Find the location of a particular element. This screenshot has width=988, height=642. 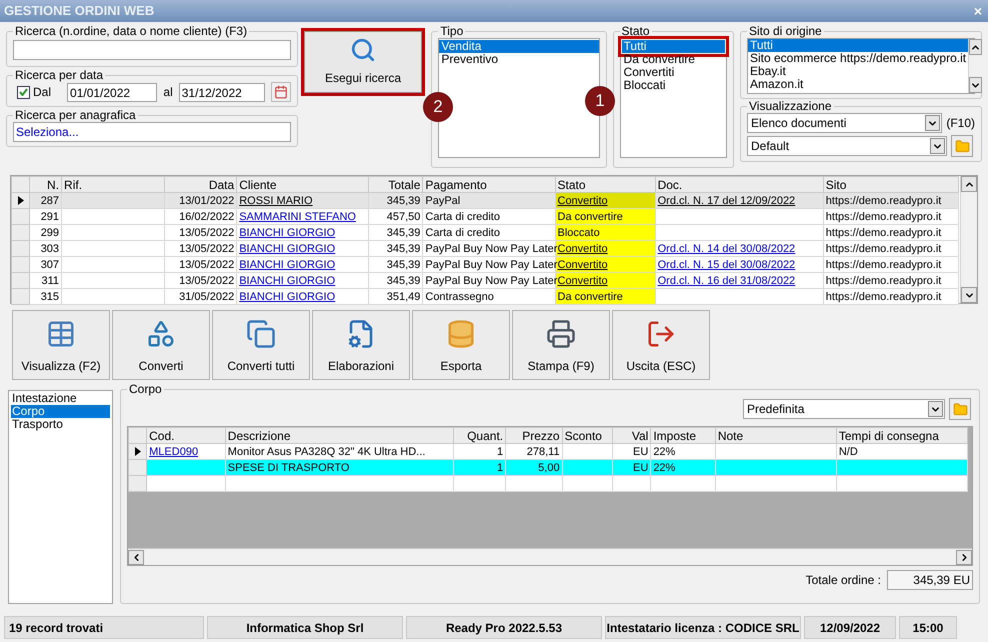

column-header: Imposte is located at coordinates (683, 436).